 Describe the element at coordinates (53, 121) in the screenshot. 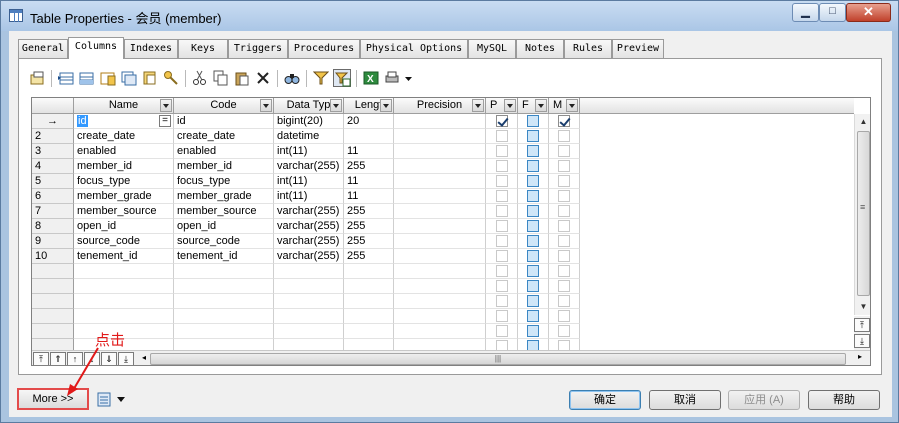

I see `row-number: →` at that location.